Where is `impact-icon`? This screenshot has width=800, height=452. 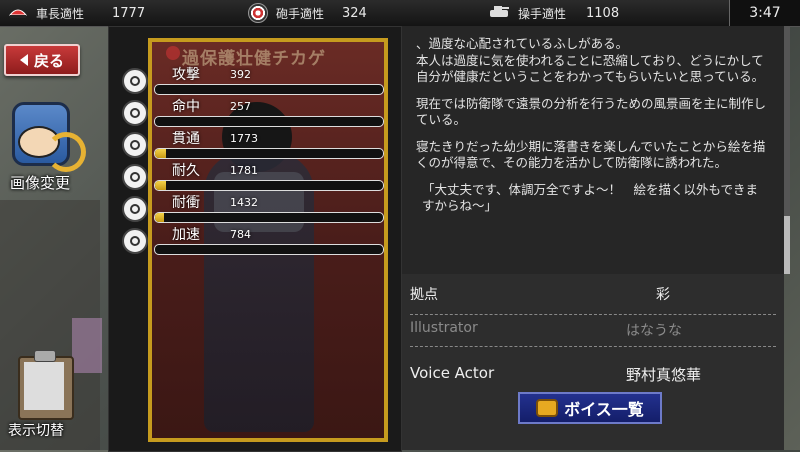
impact-icon is located at coordinates (135, 209).